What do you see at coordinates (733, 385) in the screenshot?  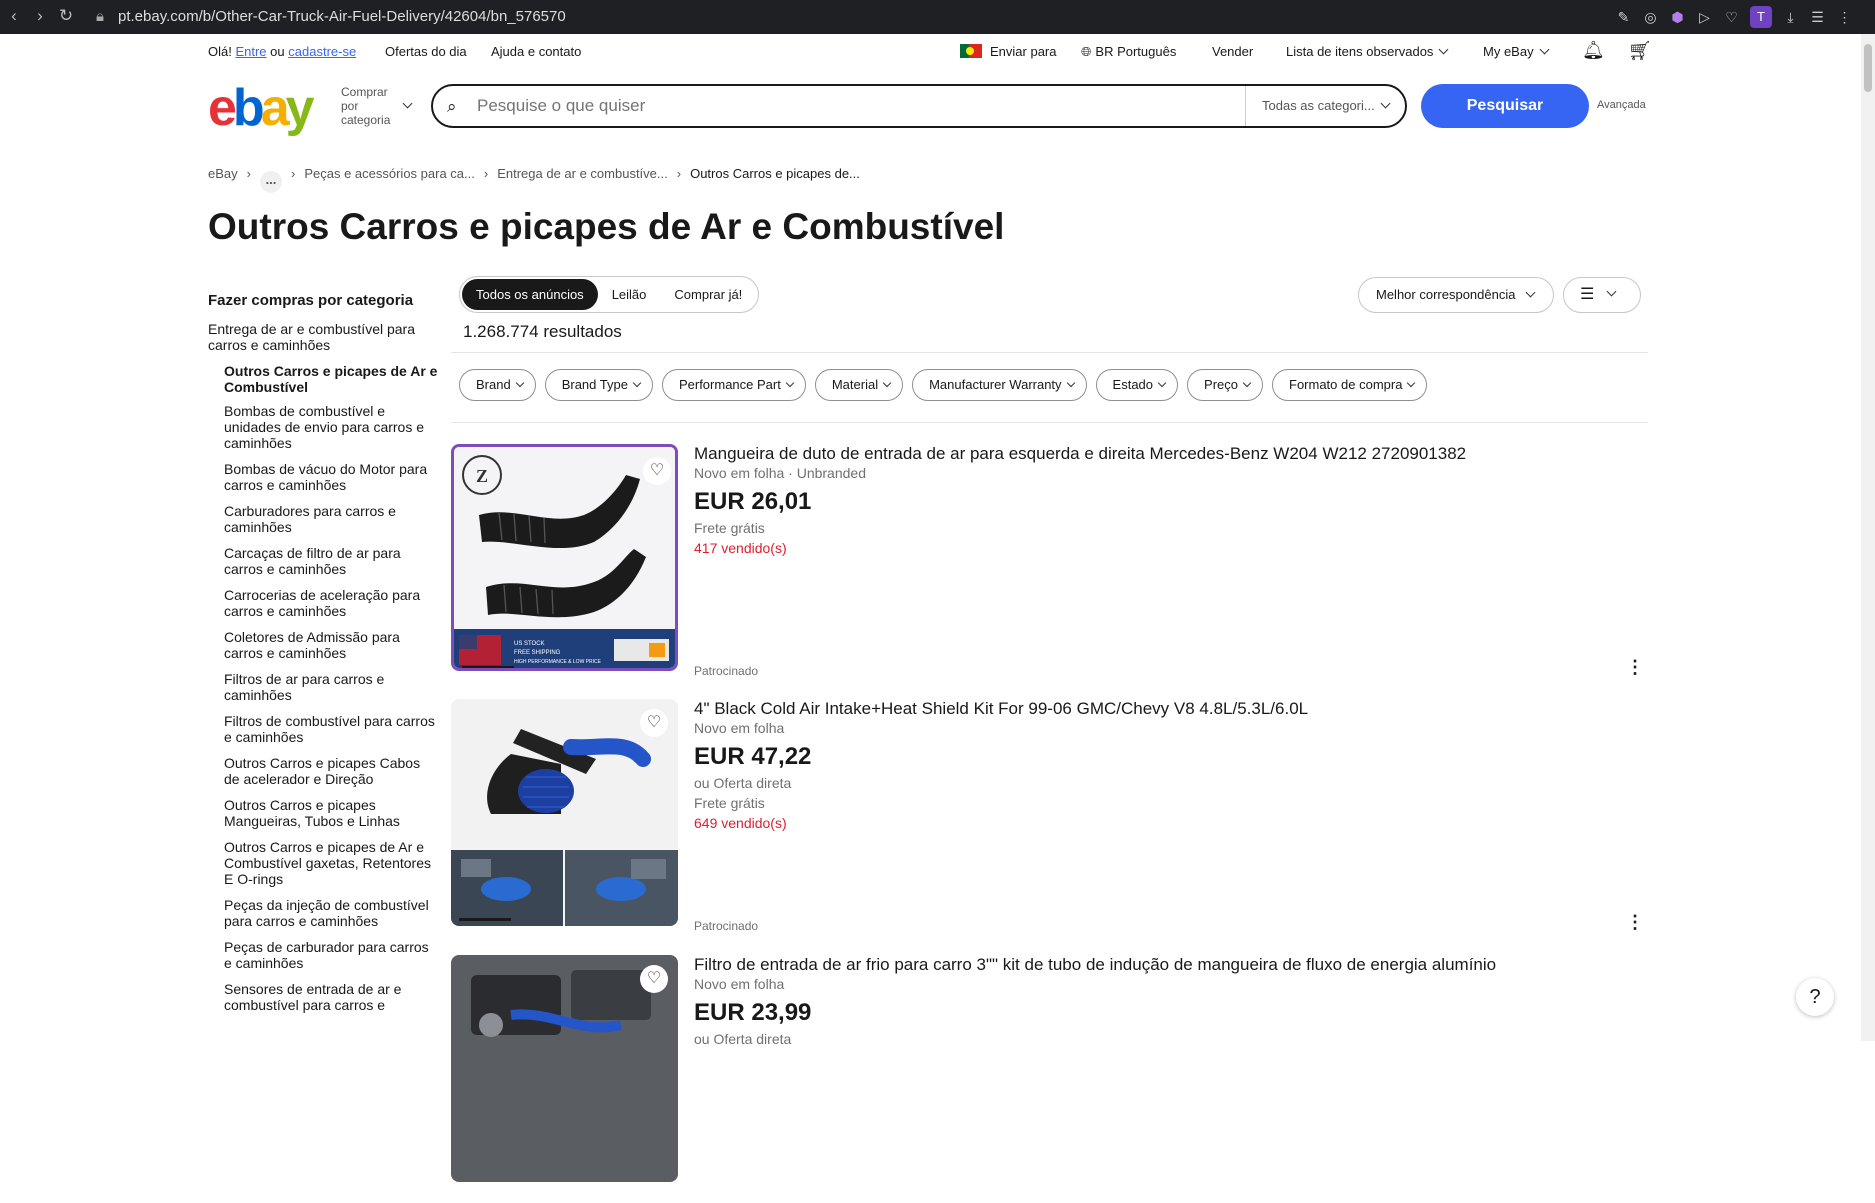 I see `filter-performance-part: Performance Part` at bounding box center [733, 385].